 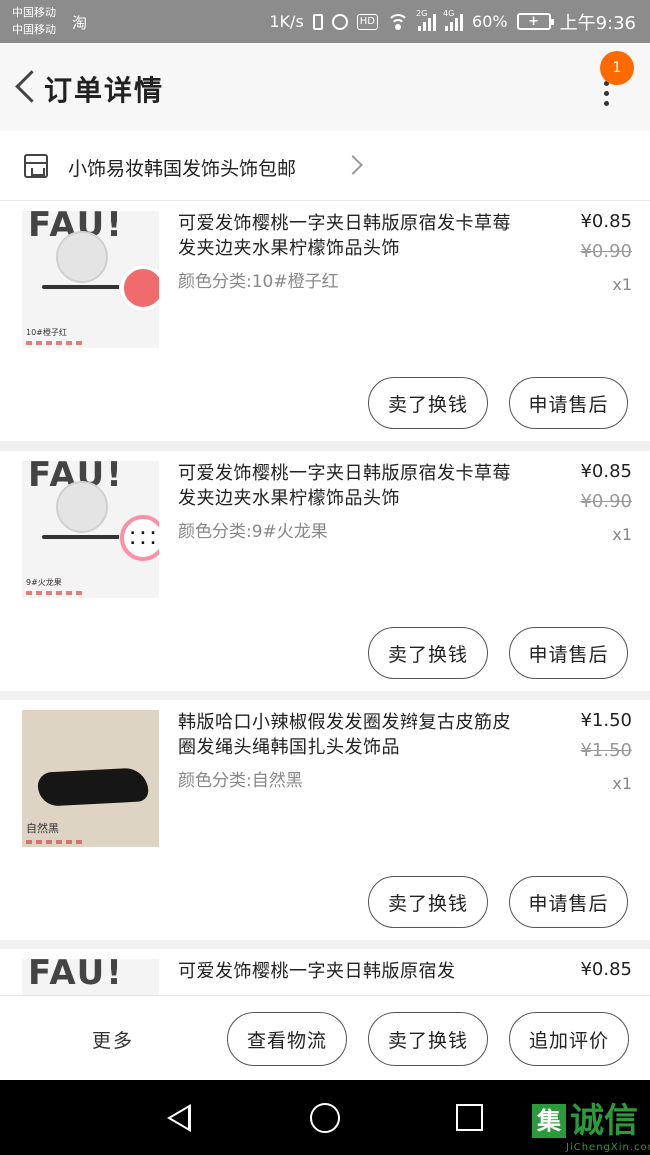 What do you see at coordinates (240, 781) in the screenshot?
I see `product-variant: 颜色分类:自然黑` at bounding box center [240, 781].